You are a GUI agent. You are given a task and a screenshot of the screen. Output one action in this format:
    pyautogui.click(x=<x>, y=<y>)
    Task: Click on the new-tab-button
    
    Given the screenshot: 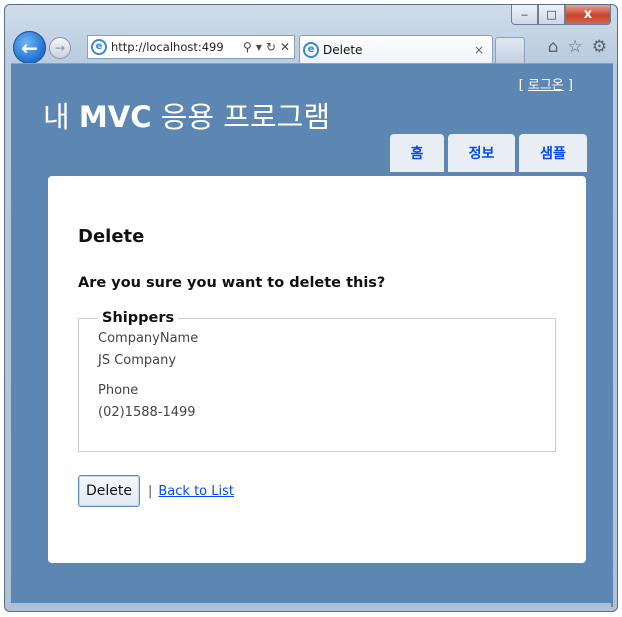 What is the action you would take?
    pyautogui.click(x=510, y=50)
    